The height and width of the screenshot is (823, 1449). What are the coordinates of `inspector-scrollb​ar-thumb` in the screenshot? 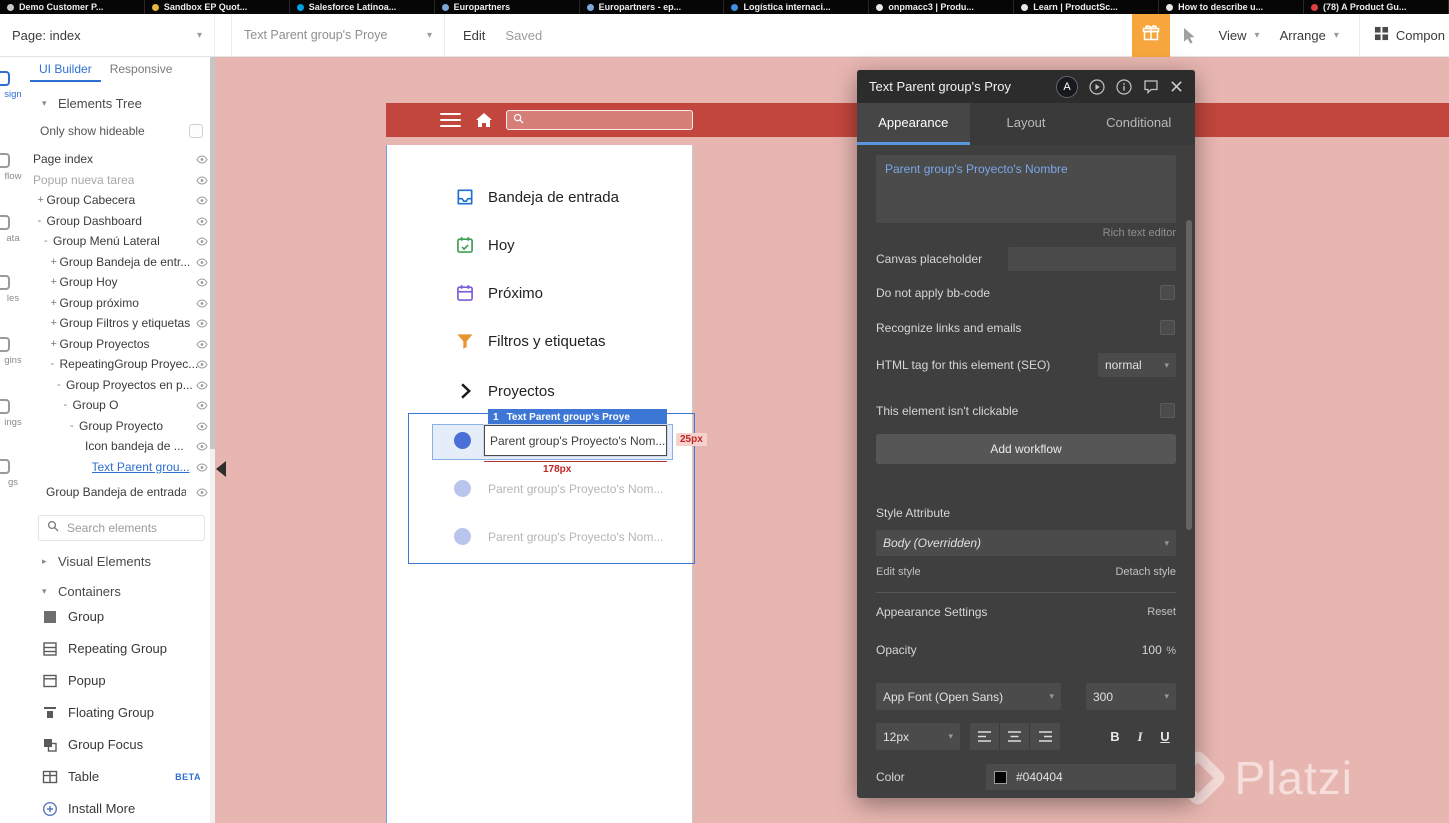 It's located at (1189, 375).